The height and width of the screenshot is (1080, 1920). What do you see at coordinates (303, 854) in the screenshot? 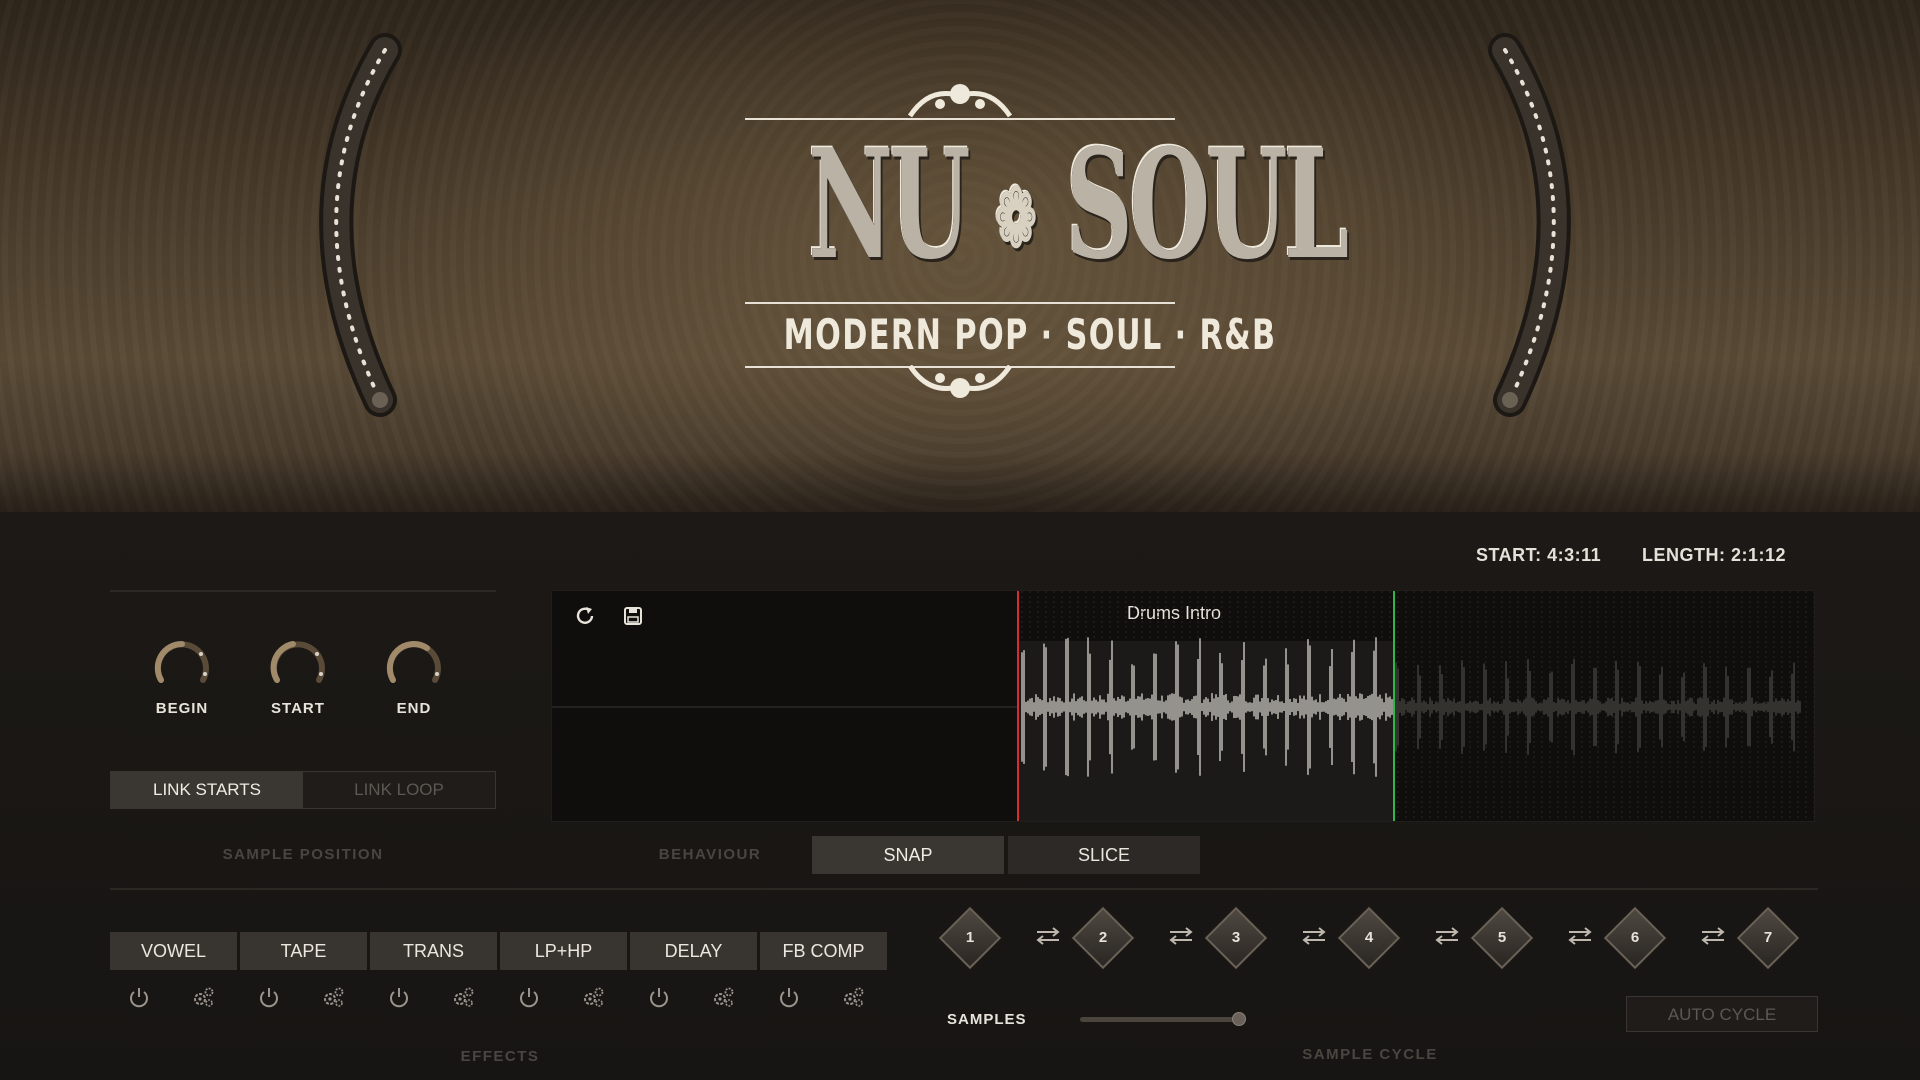
I see `sample-position-label: SAMPLE POSITION` at bounding box center [303, 854].